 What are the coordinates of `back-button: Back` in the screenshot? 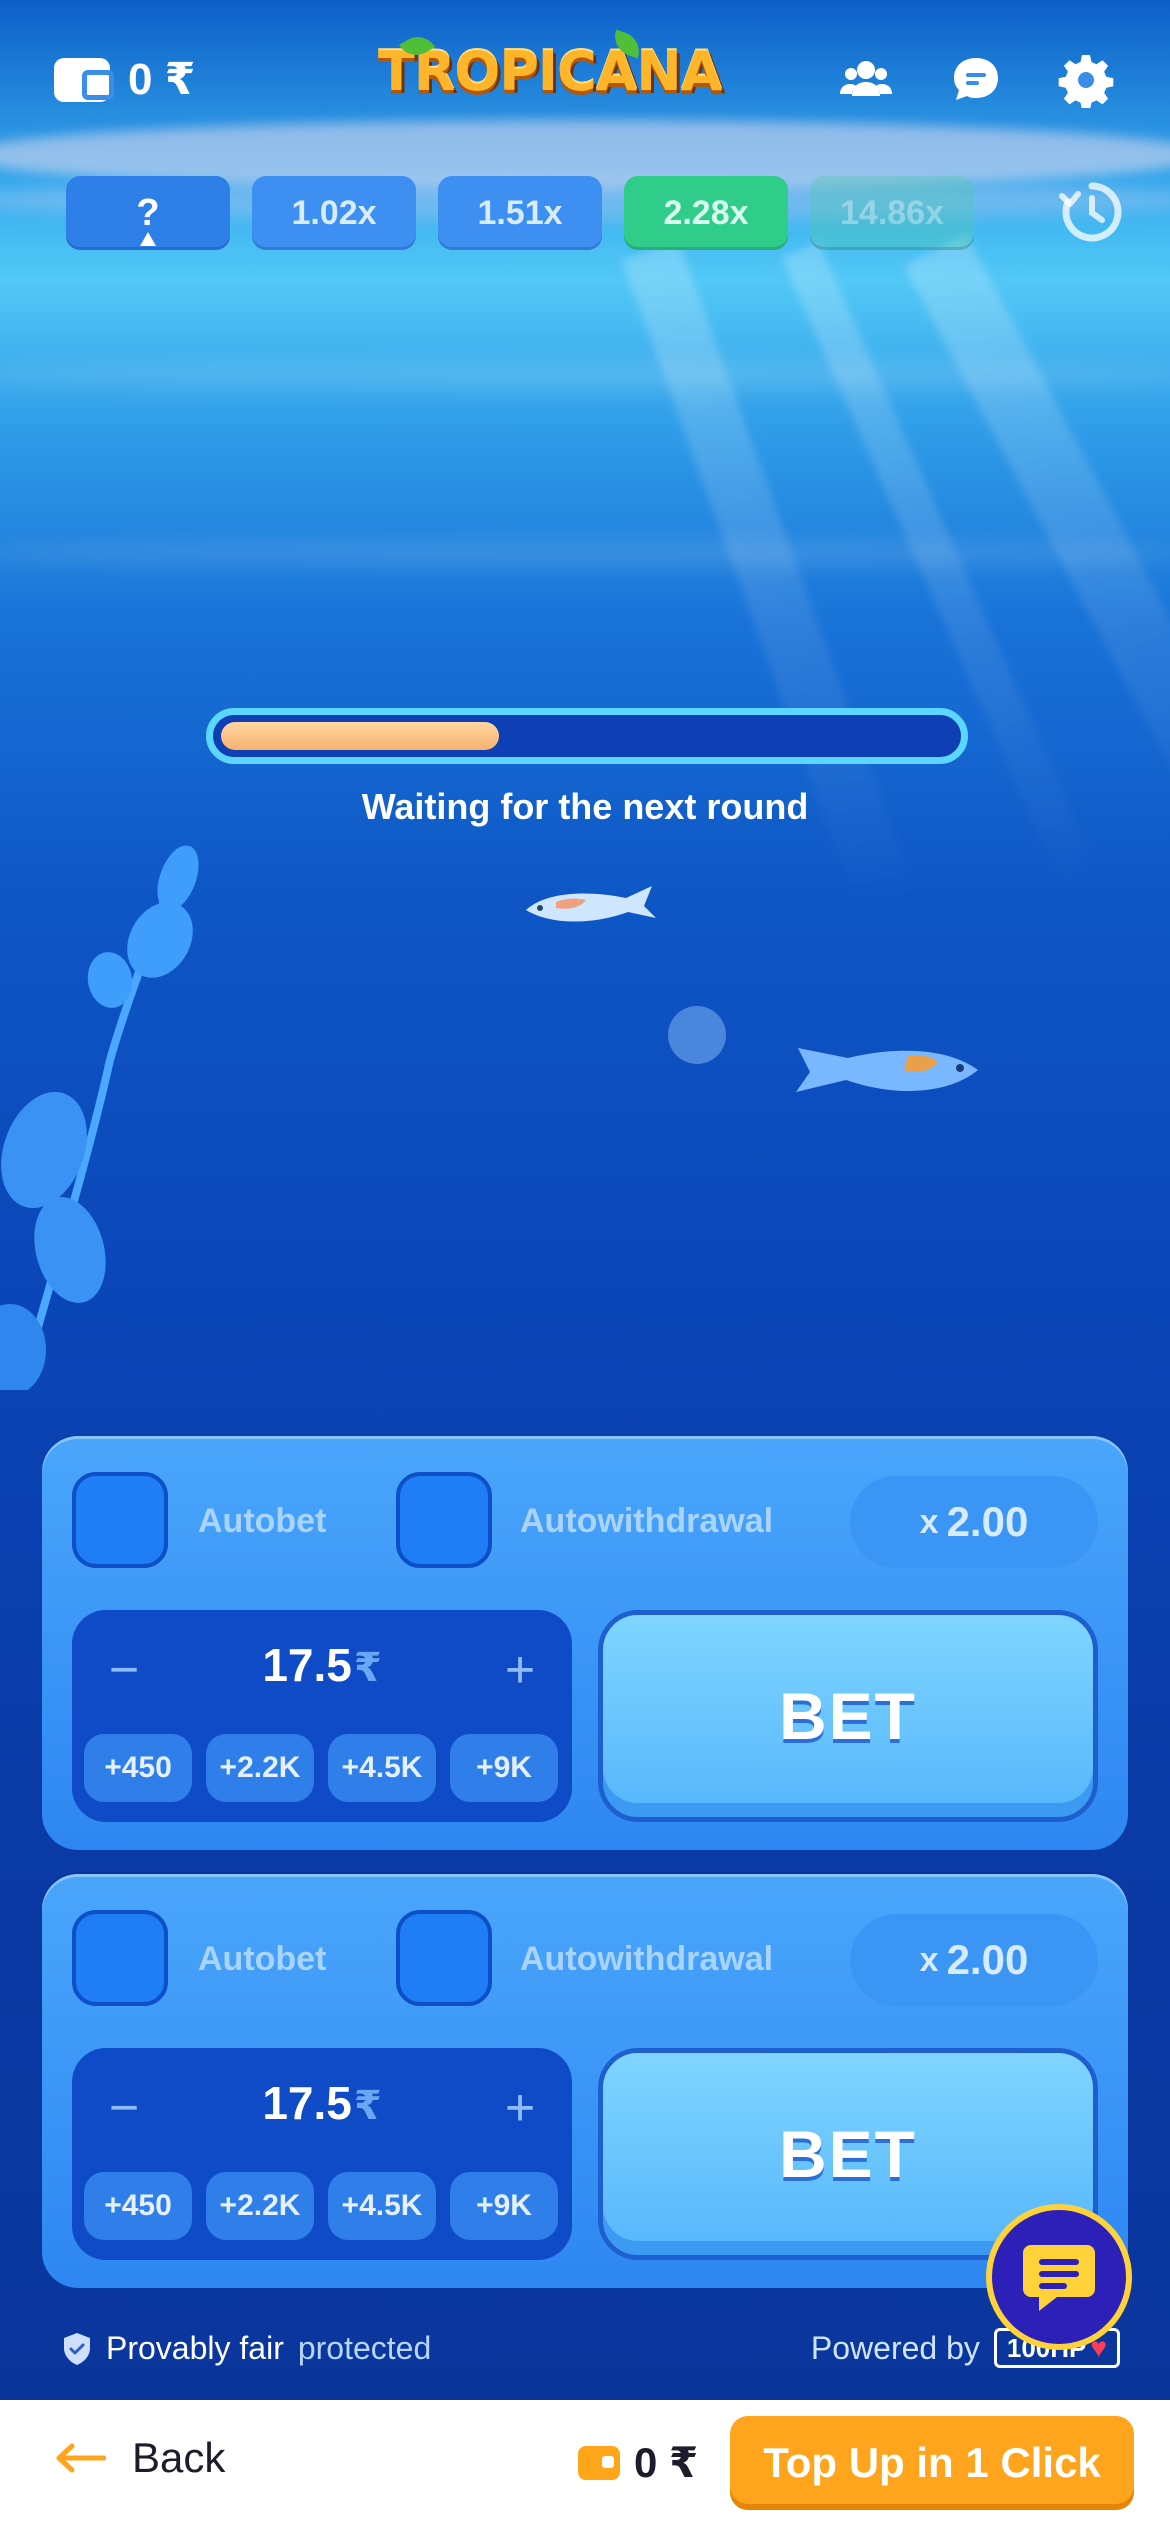 It's located at (139, 2458).